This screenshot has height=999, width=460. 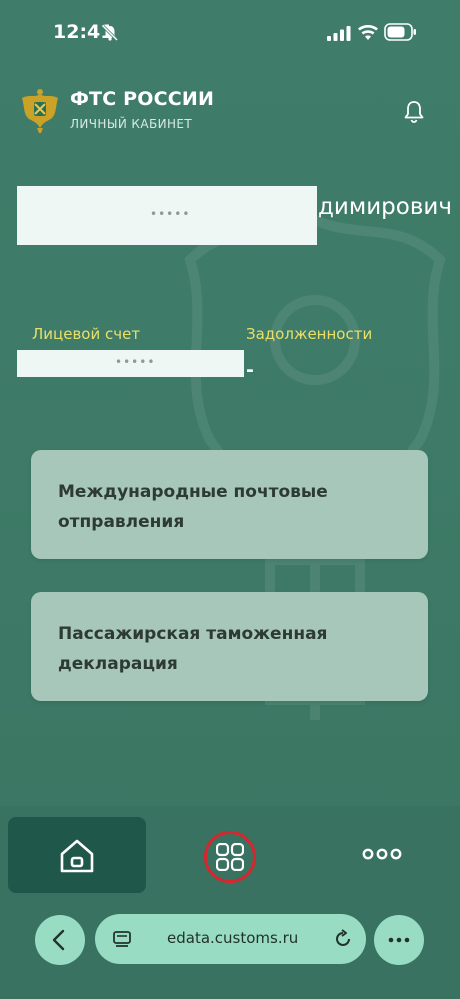 I want to click on fts-emblem-logo-icon, so click(x=40, y=111).